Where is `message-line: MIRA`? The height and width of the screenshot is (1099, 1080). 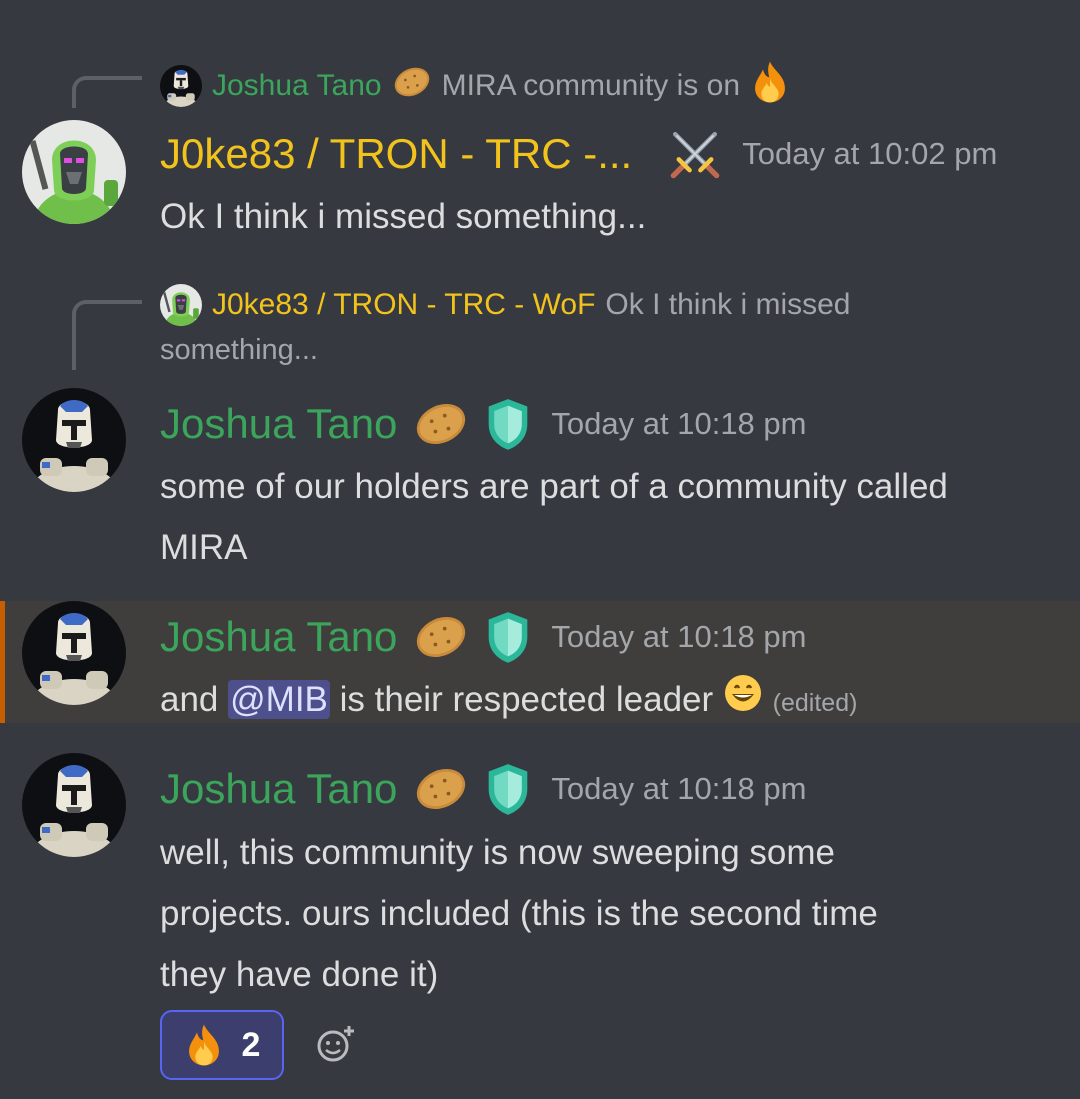 message-line: MIRA is located at coordinates (204, 547).